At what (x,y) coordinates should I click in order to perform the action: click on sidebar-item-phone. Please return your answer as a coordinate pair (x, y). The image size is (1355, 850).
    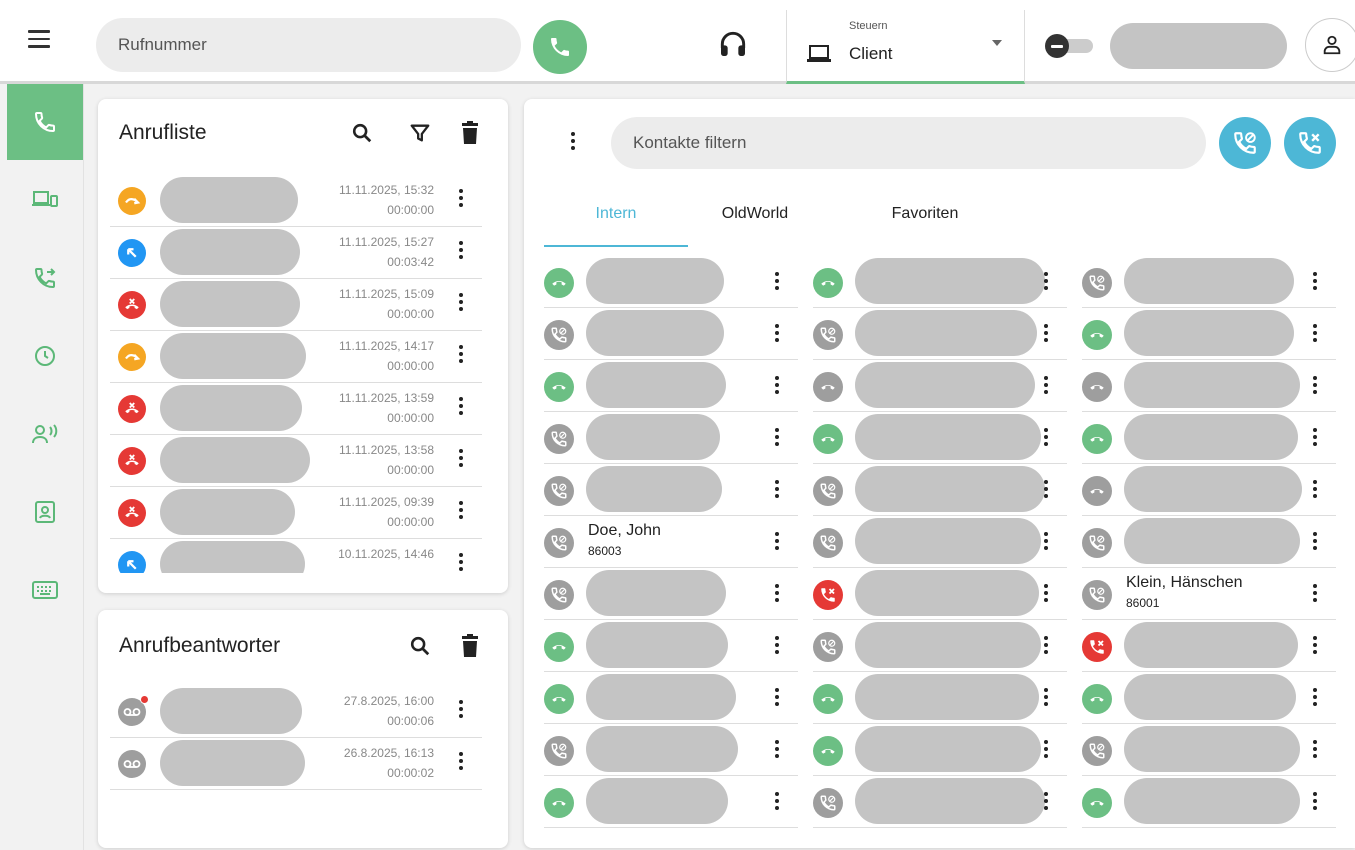
    Looking at the image, I should click on (45, 122).